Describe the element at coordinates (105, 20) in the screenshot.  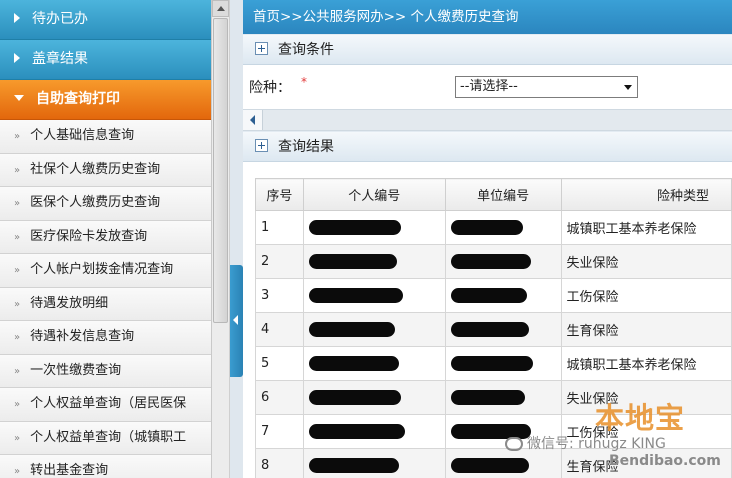
I see `nav-header-todo: 待办已办` at that location.